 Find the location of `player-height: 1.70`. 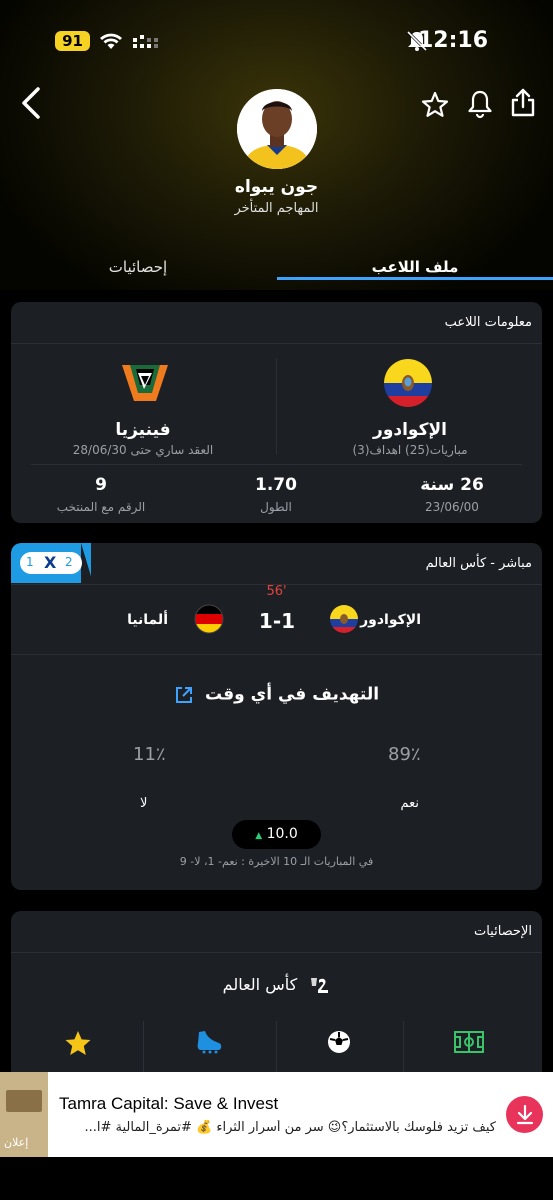

player-height: 1.70 is located at coordinates (276, 485).